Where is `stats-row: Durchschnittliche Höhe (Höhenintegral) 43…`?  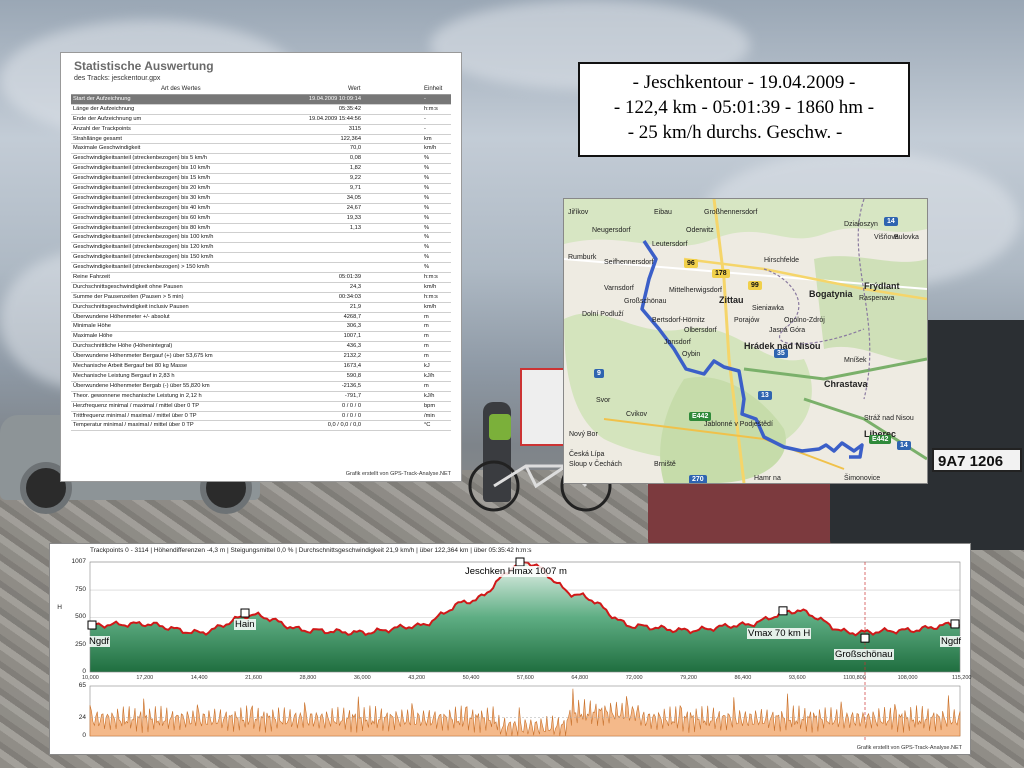
stats-row: Durchschnittliche Höhe (Höhenintegral) 43… is located at coordinates (261, 347).